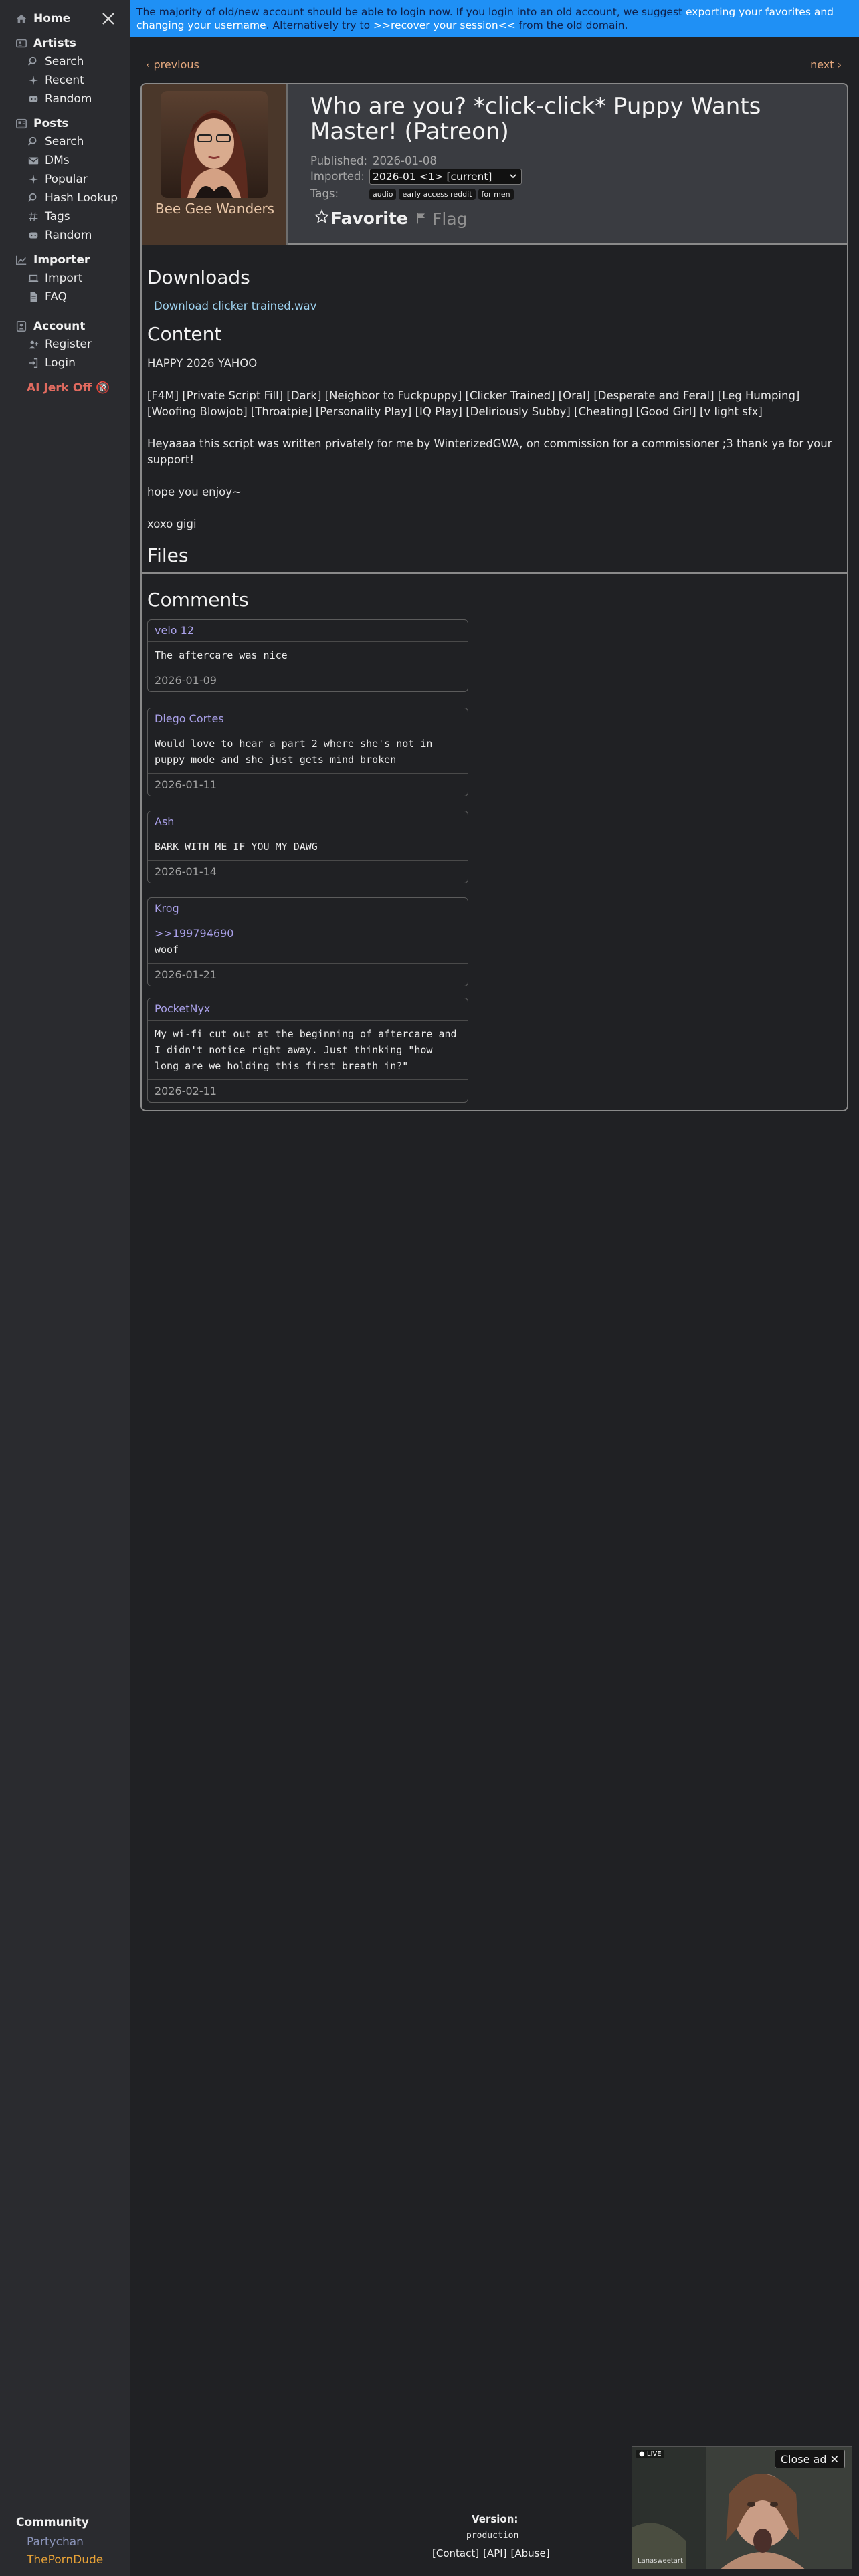 This screenshot has width=859, height=2576. What do you see at coordinates (496, 195) in the screenshot?
I see `tag-for-men: for men` at bounding box center [496, 195].